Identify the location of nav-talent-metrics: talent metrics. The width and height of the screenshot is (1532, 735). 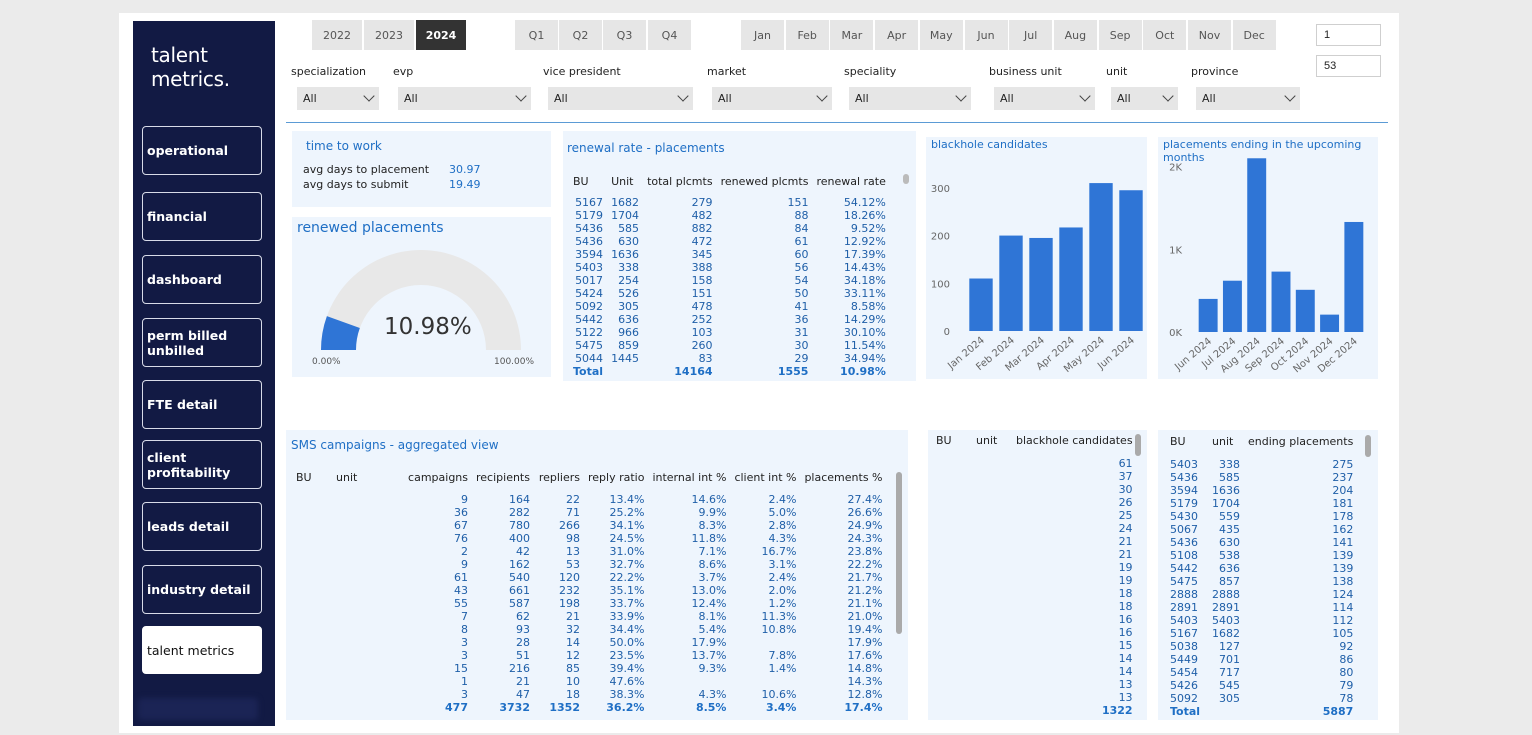
(202, 650).